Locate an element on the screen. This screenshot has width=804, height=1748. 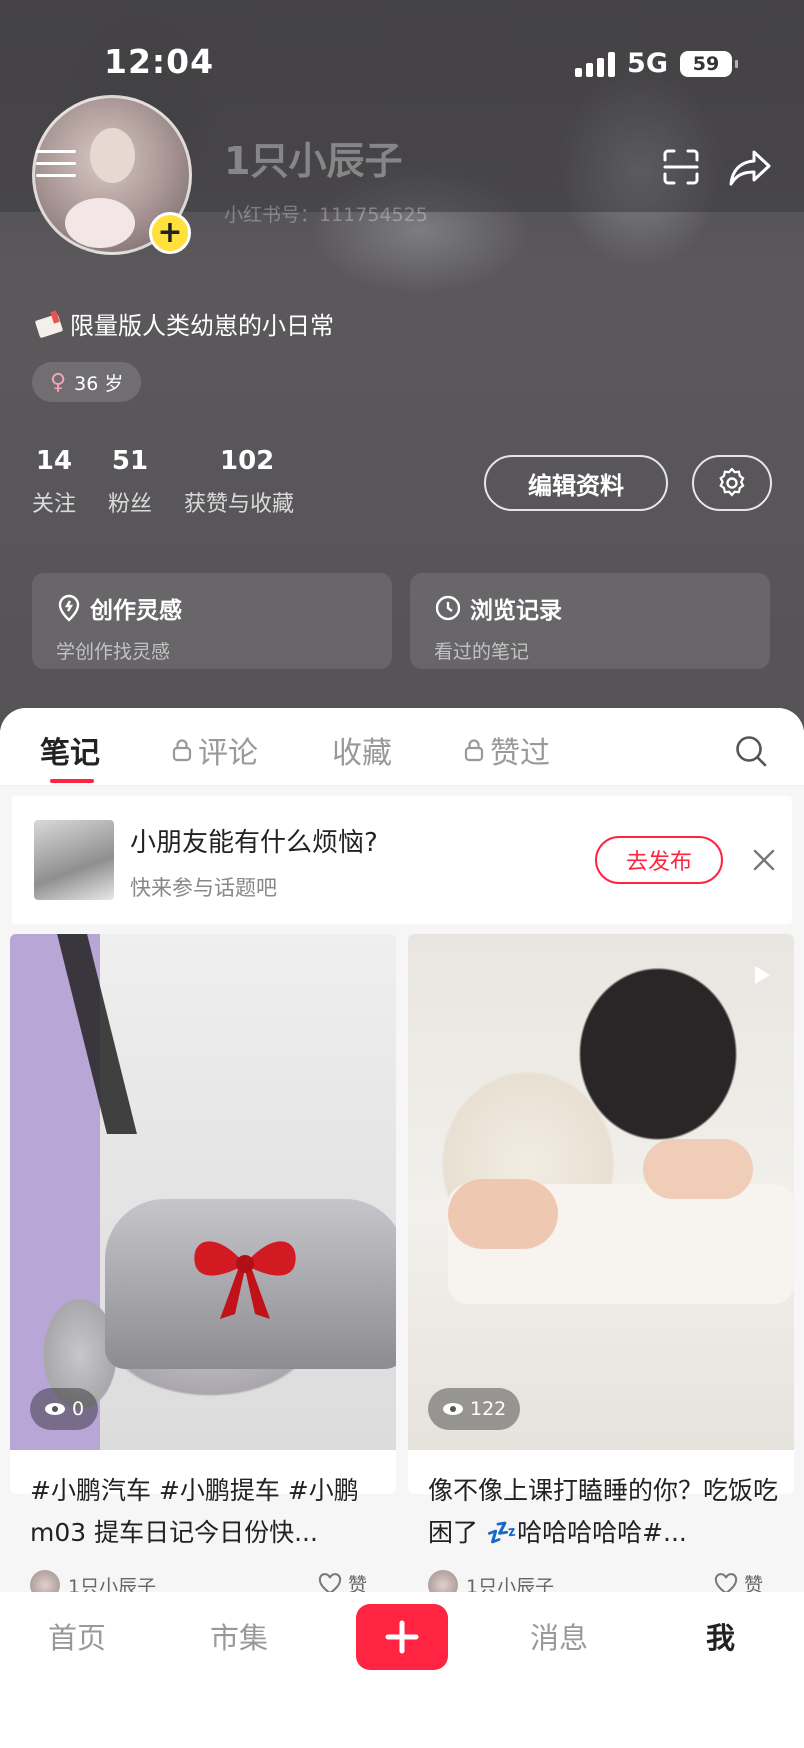
plus-icon is located at coordinates (402, 1637).